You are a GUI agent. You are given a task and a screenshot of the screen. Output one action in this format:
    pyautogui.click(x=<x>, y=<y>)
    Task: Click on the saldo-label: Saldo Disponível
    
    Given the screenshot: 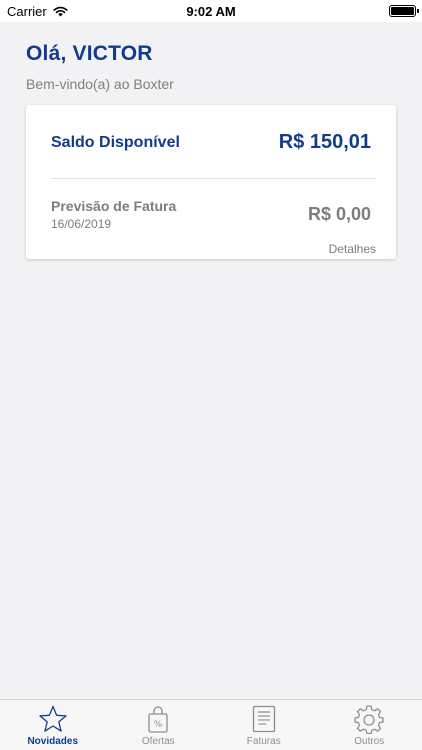 What is the action you would take?
    pyautogui.click(x=115, y=142)
    